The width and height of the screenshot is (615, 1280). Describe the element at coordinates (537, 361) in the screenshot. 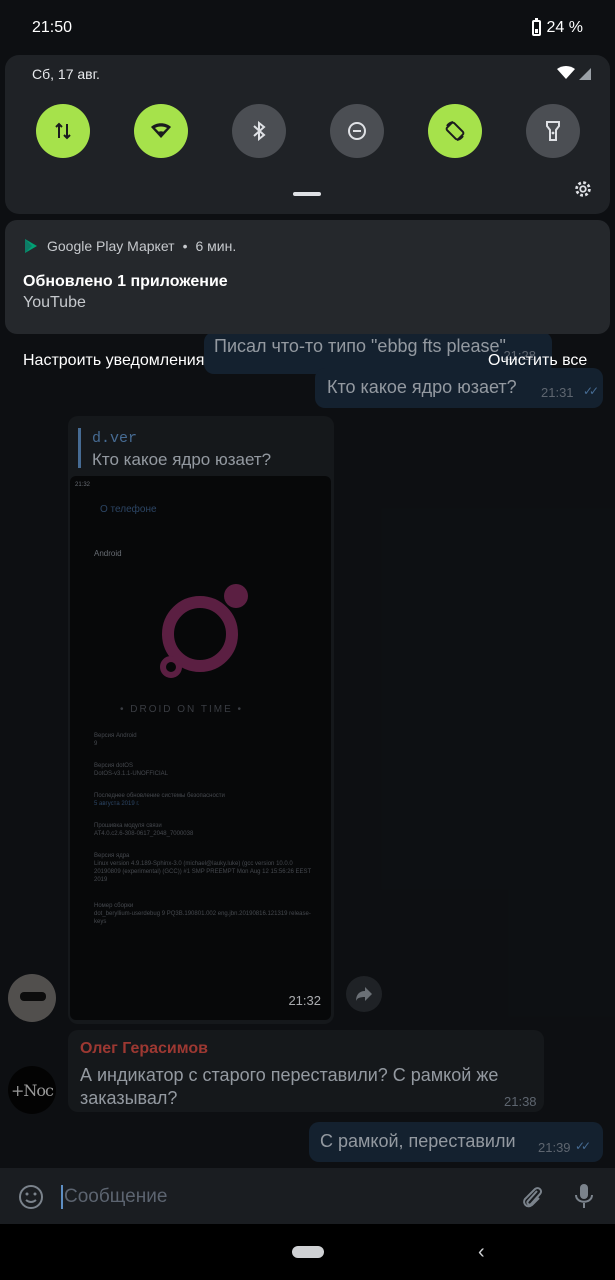

I see `clear-all-button: Очистить все` at that location.